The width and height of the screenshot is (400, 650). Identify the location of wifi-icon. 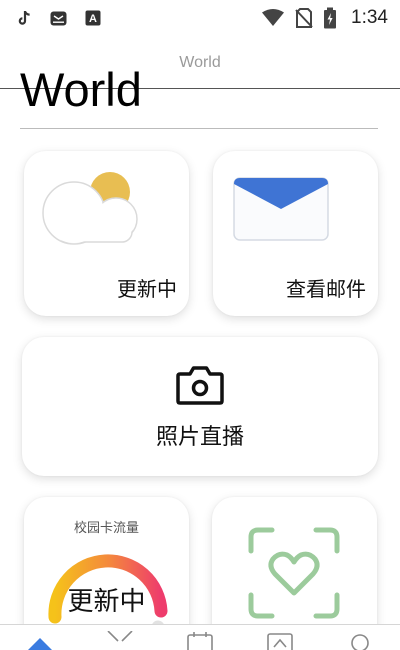
(273, 18).